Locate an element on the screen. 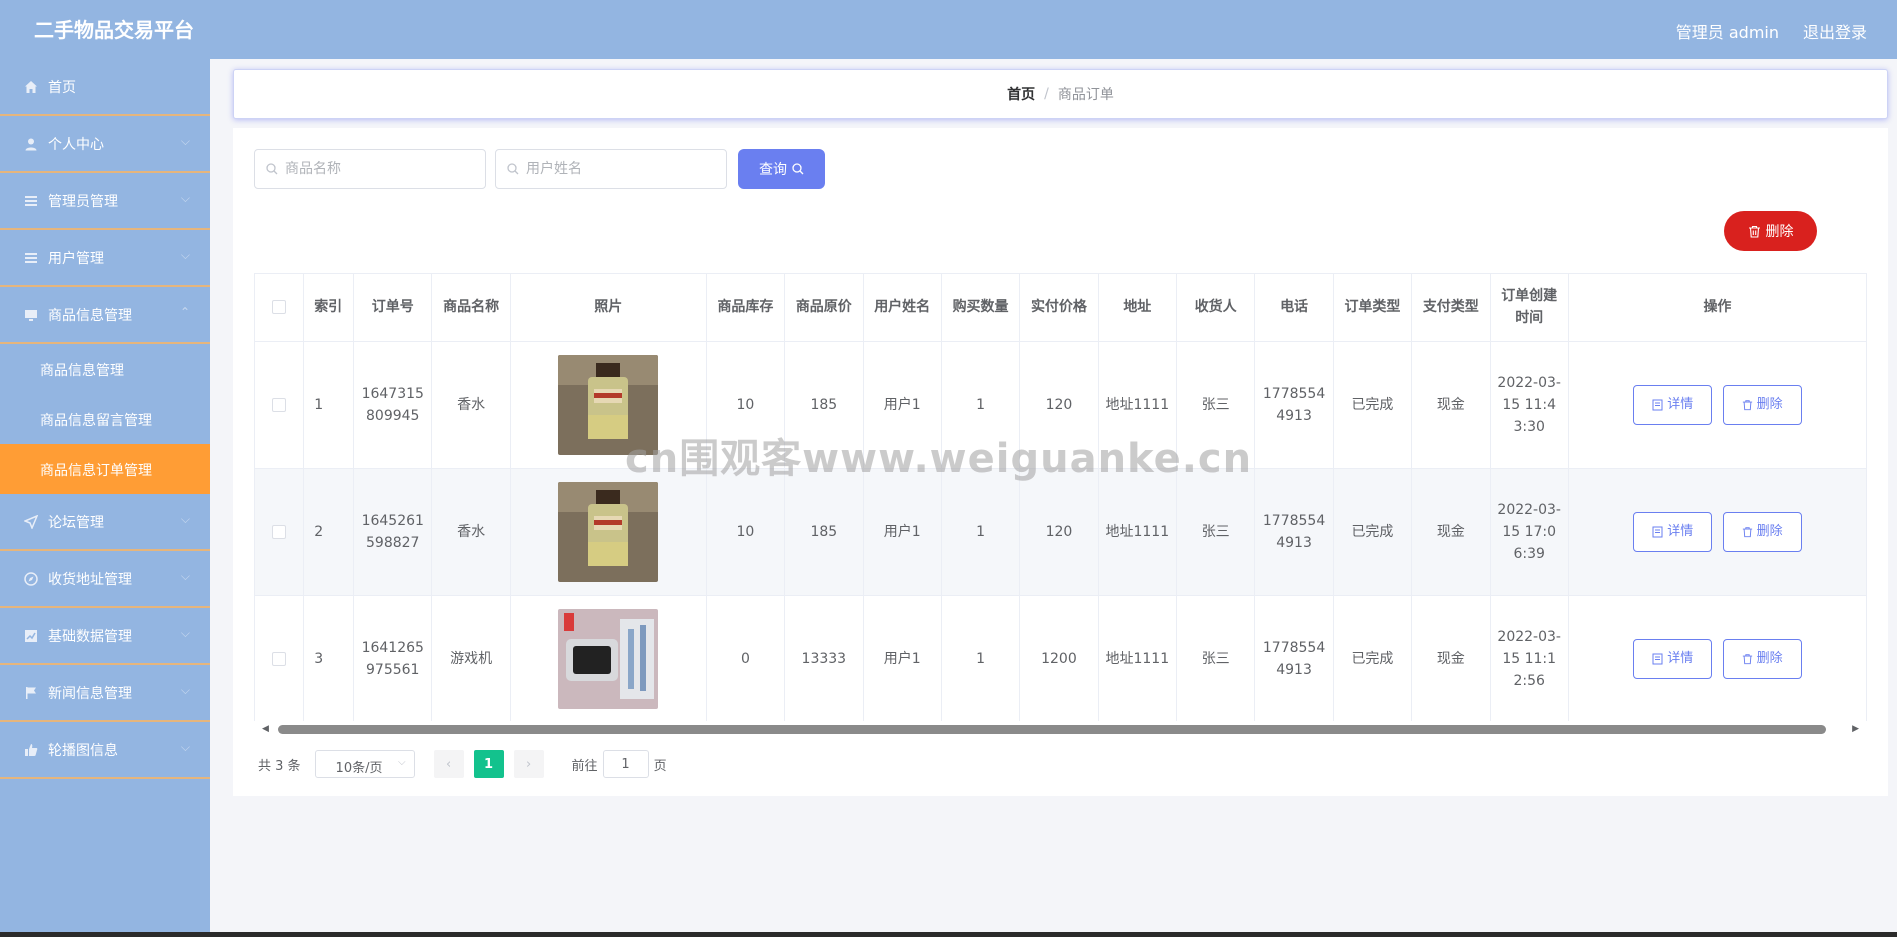 The width and height of the screenshot is (1897, 937). goto-prefix: 前往 is located at coordinates (584, 766).